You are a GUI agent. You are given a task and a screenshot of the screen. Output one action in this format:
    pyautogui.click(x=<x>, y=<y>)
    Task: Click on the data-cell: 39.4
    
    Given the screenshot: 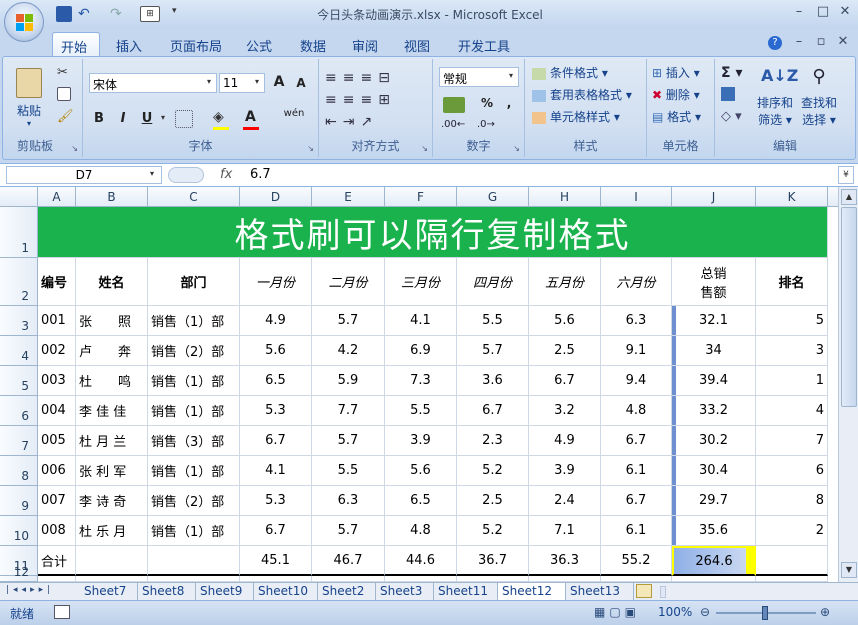 What is the action you would take?
    pyautogui.click(x=714, y=381)
    